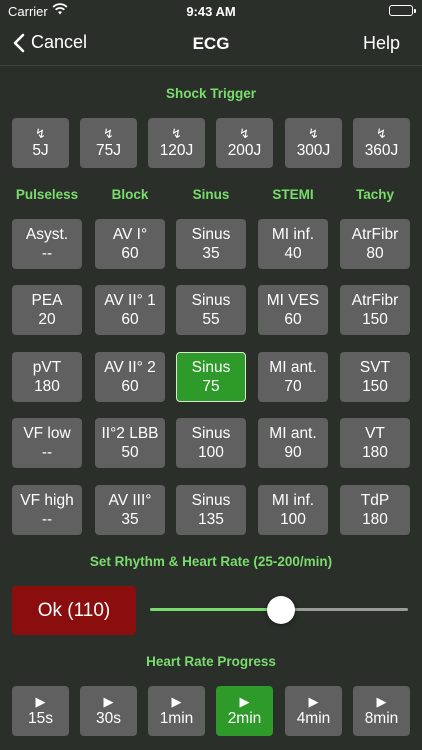 Image resolution: width=422 pixels, height=750 pixels. What do you see at coordinates (47, 319) in the screenshot?
I see `rhythm-rate: 20` at bounding box center [47, 319].